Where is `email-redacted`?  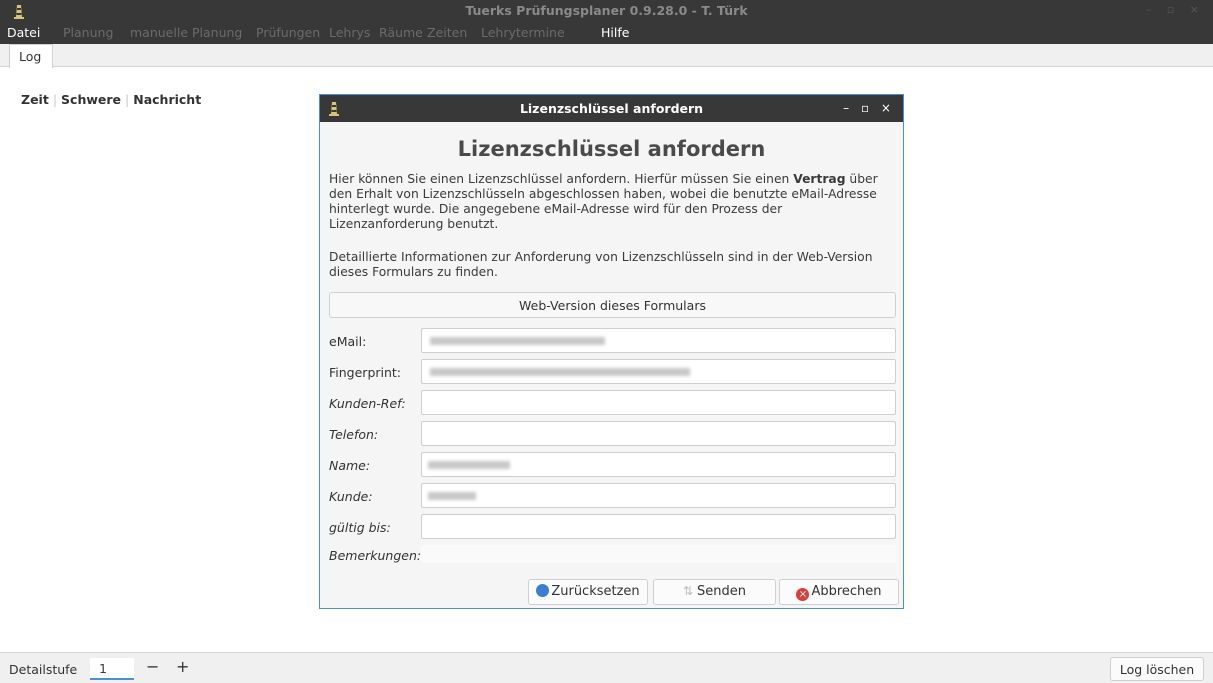 email-redacted is located at coordinates (517, 341).